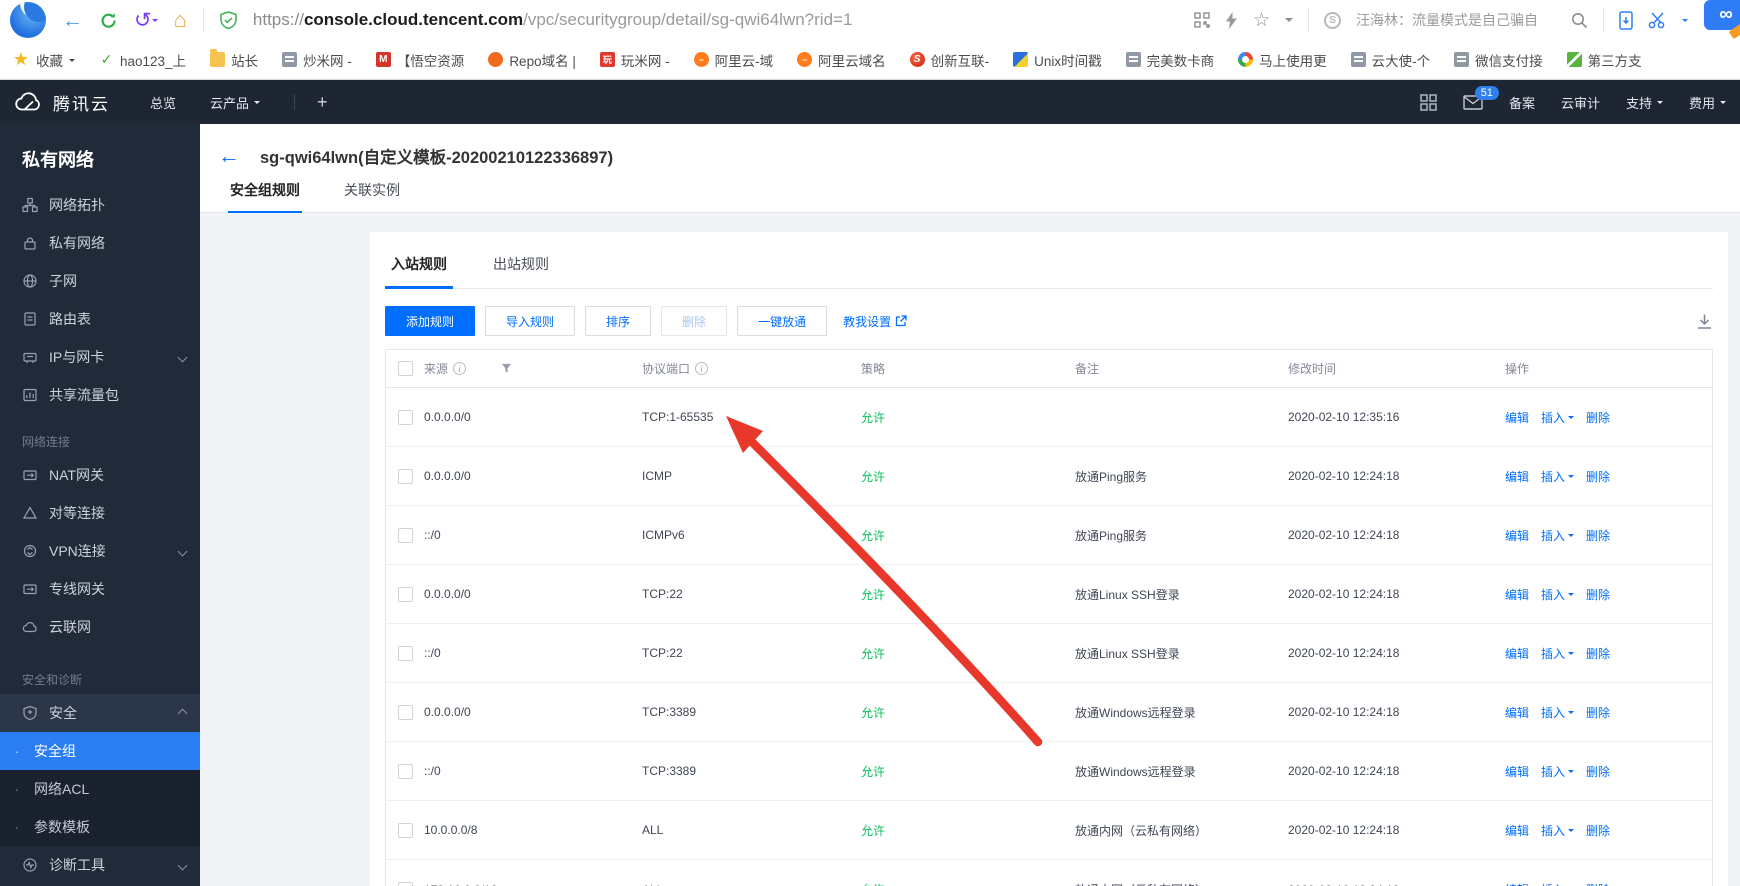 This screenshot has height=886, width=1740. What do you see at coordinates (100, 827) in the screenshot?
I see `sidebar-item-parameter-template: · 参数模板` at bounding box center [100, 827].